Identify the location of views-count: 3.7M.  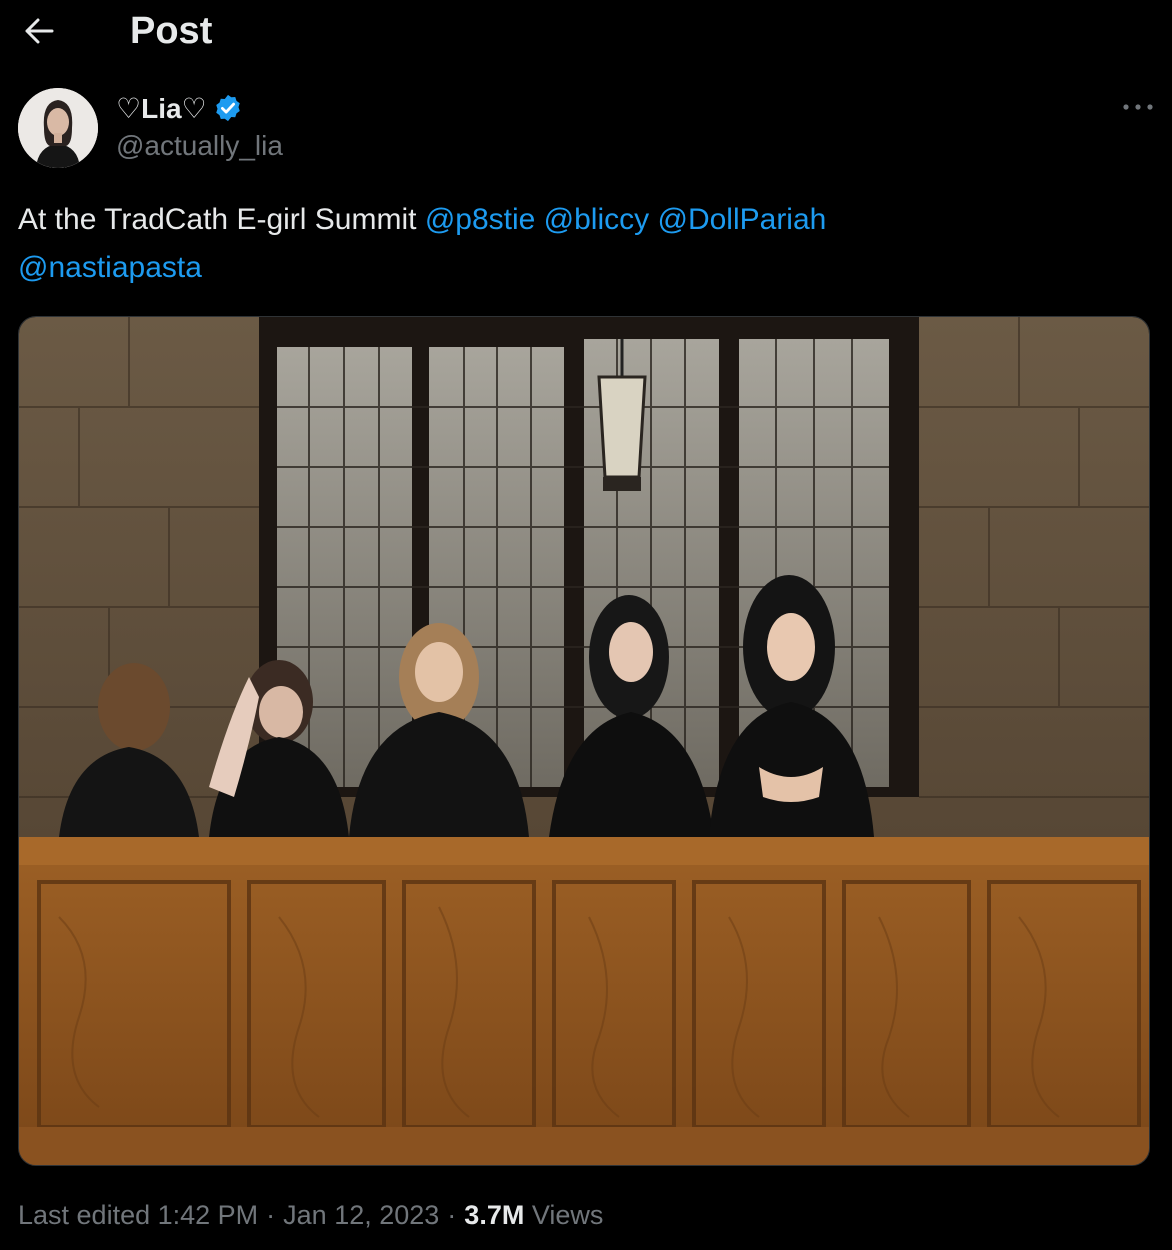
(494, 1215).